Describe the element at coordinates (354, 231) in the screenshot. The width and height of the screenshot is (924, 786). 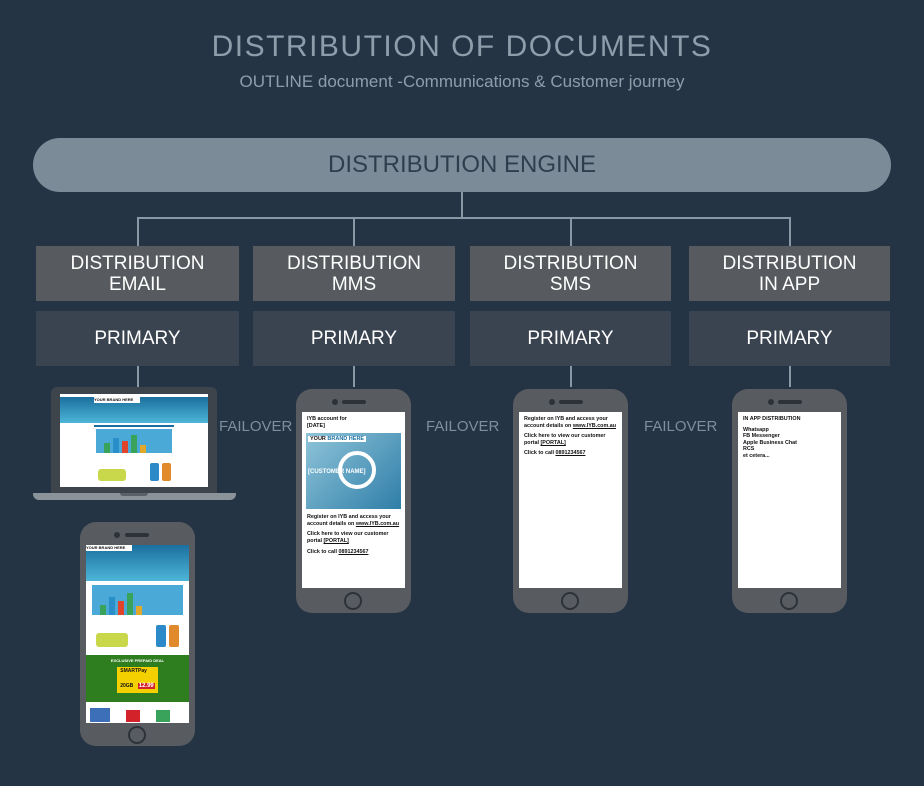
I see `connector-mms` at that location.